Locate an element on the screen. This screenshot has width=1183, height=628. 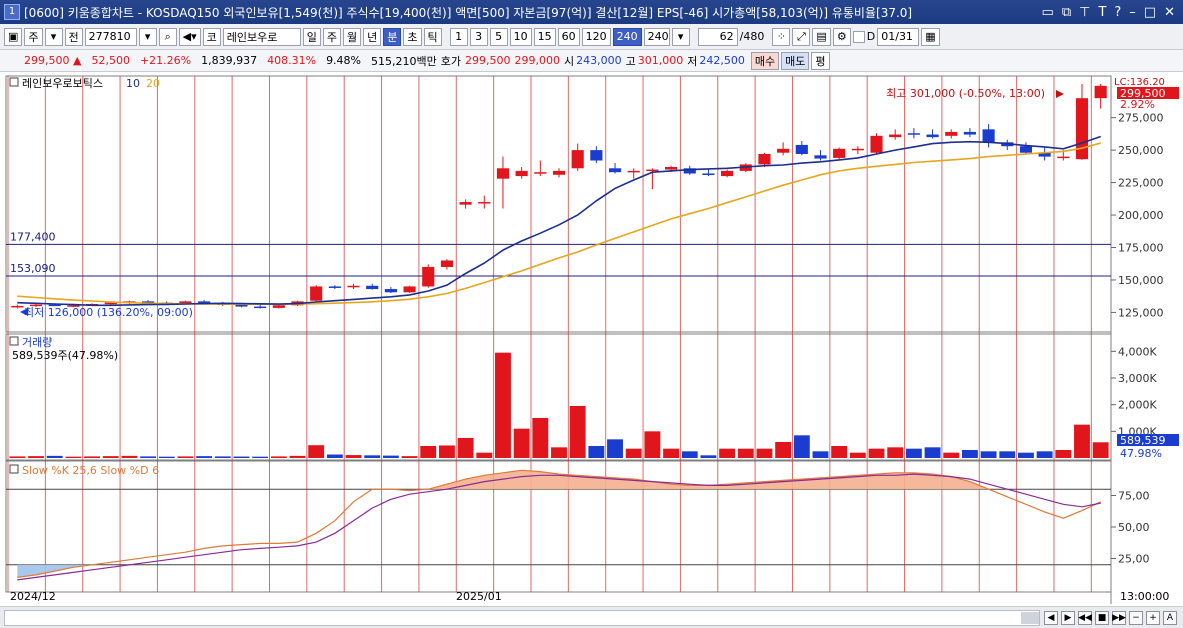
draw-icon: ⤢ is located at coordinates (801, 36).